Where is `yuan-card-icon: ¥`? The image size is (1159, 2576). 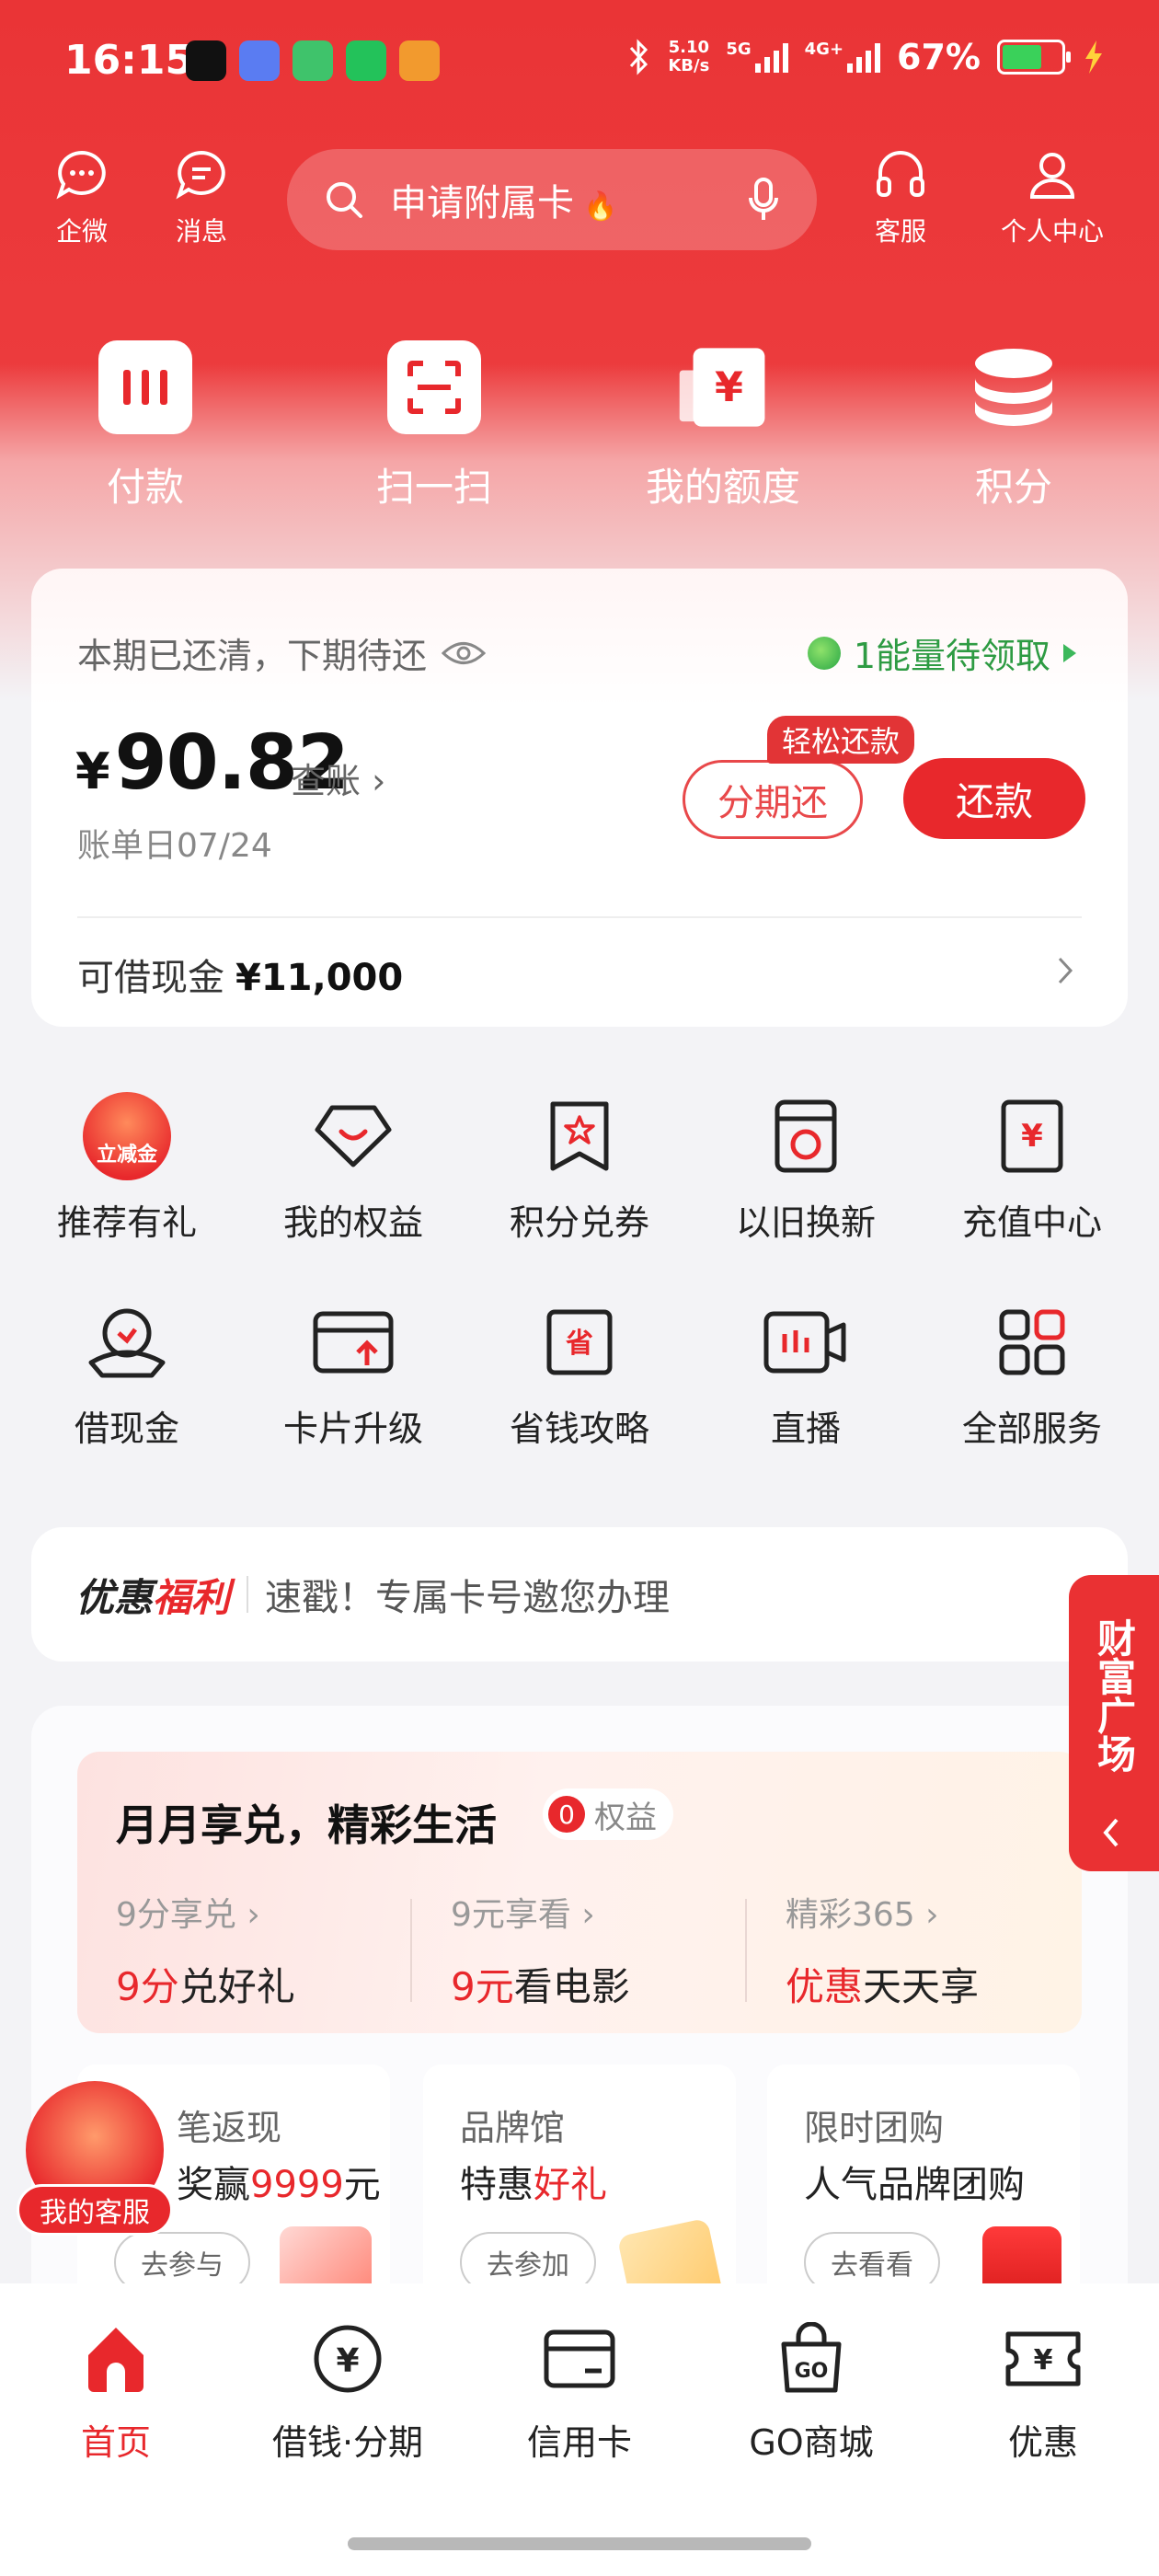
yuan-card-icon: ¥ is located at coordinates (1032, 1136).